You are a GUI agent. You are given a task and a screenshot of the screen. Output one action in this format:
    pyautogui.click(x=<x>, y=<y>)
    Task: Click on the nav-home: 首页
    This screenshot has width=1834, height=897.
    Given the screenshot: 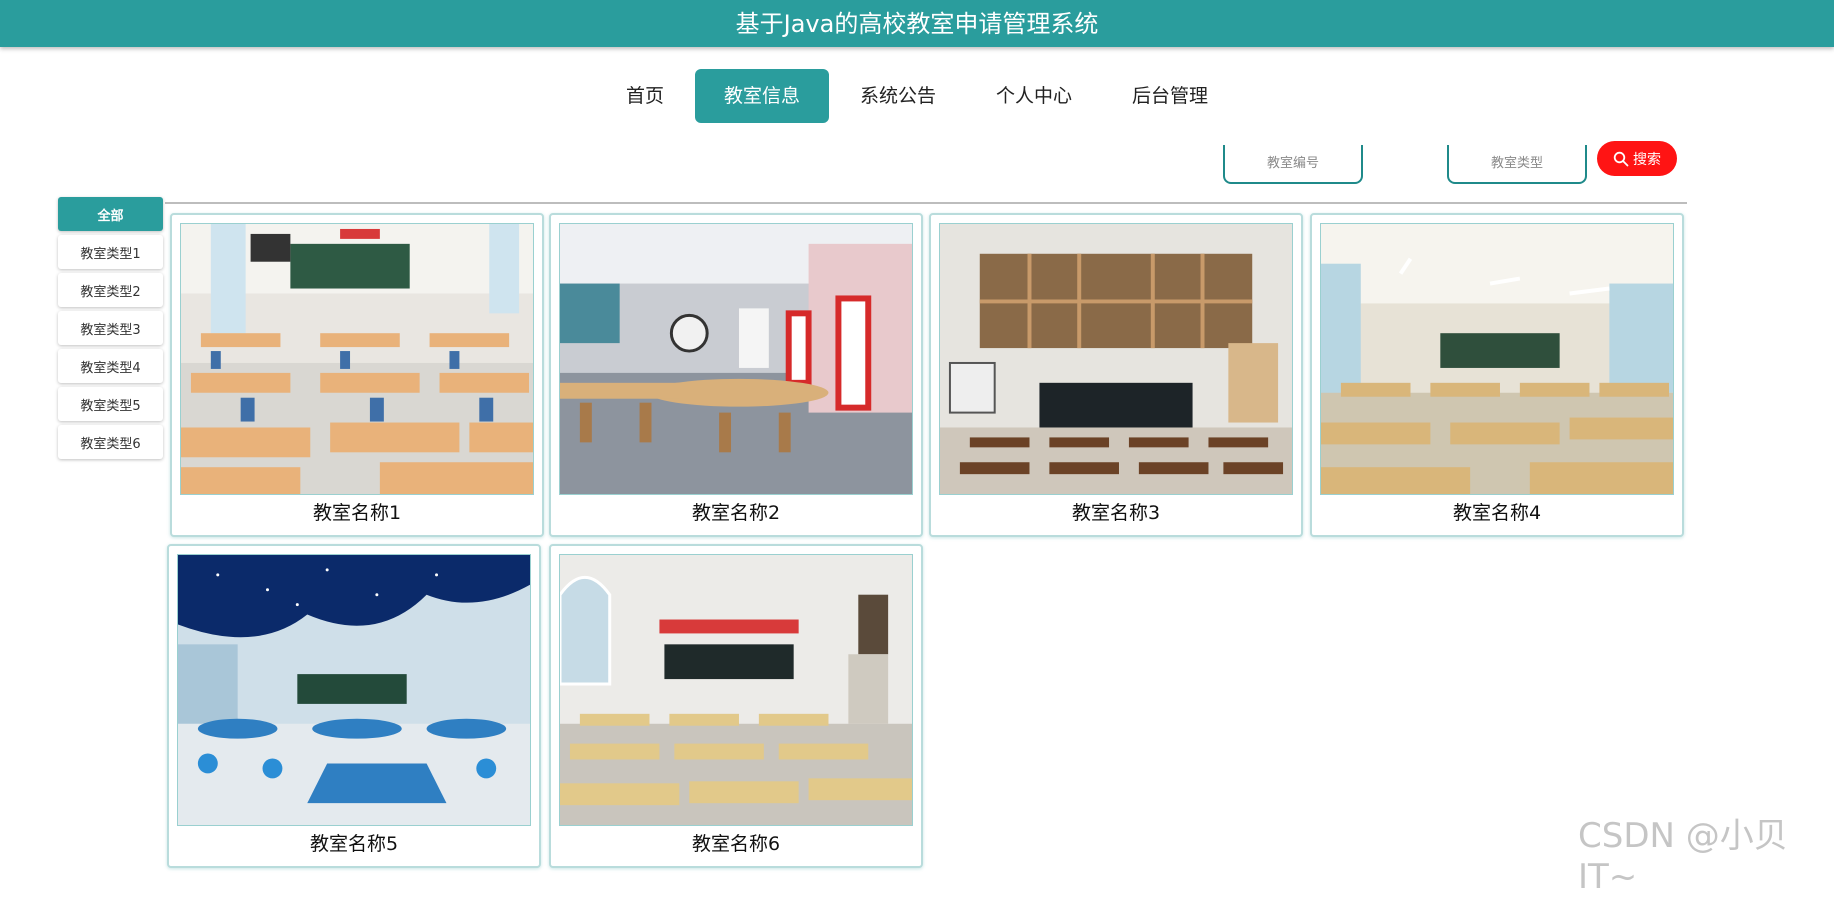 What is the action you would take?
    pyautogui.click(x=645, y=96)
    